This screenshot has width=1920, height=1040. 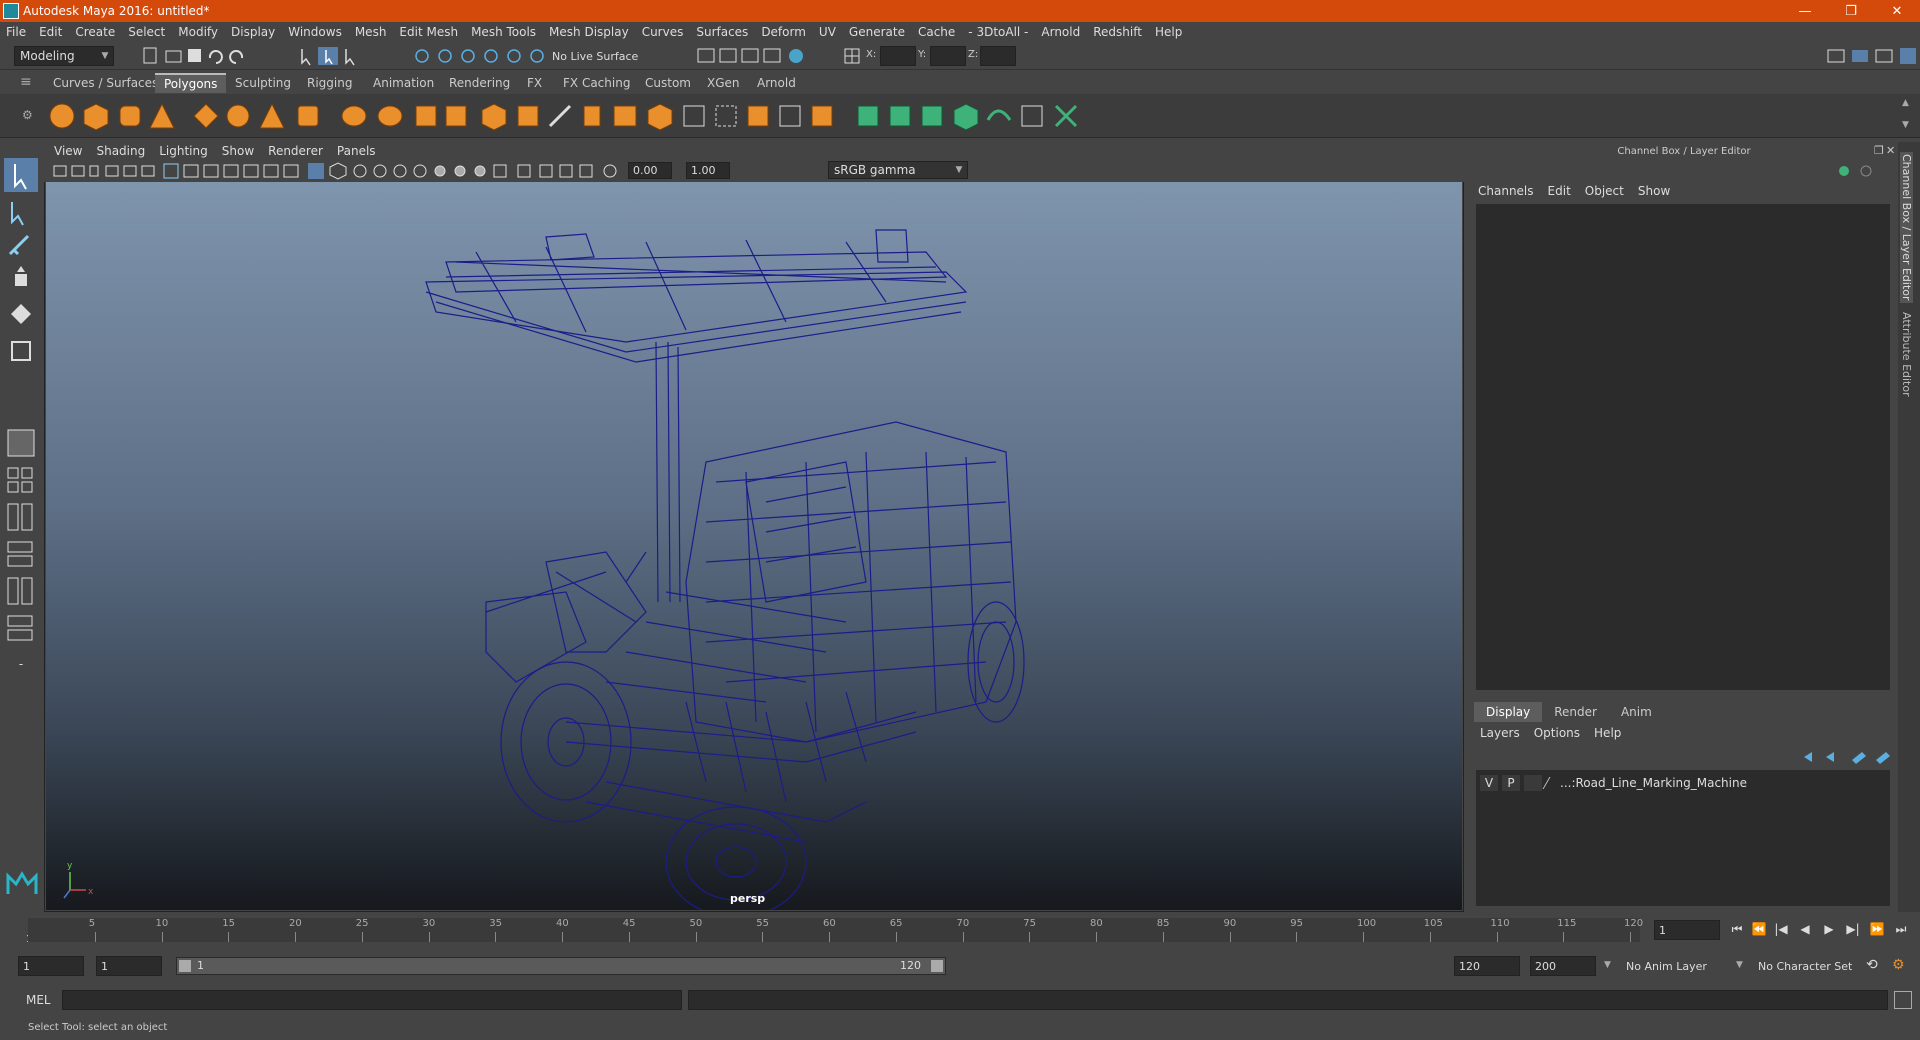 I want to click on save-scene-icon, so click(x=194, y=55).